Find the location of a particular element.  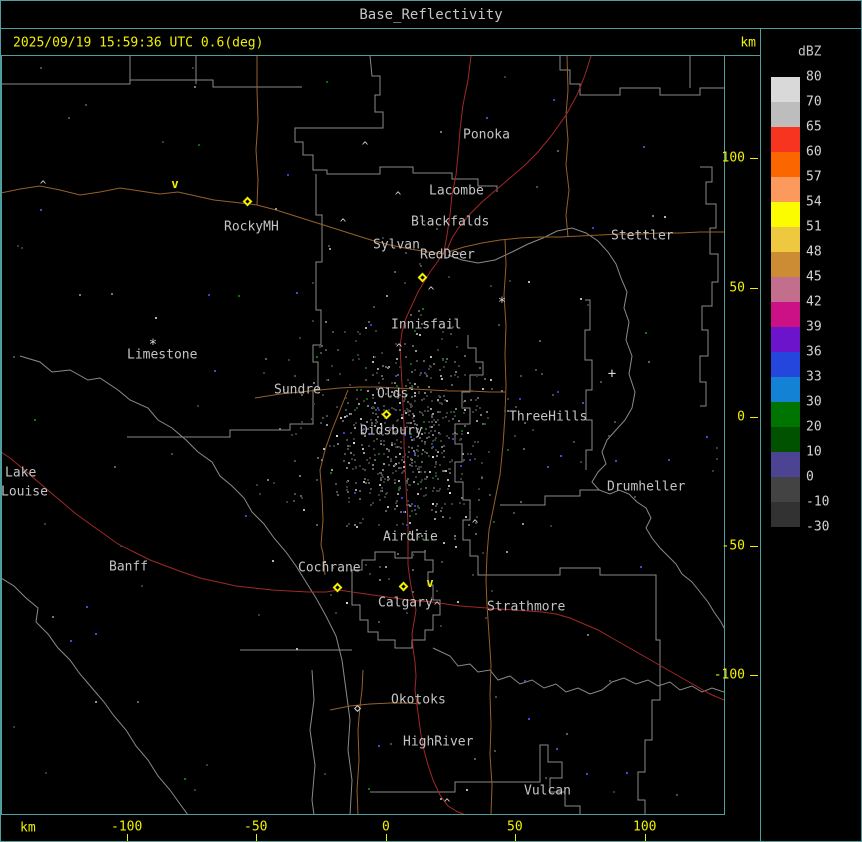

scale-tick-label: 36 is located at coordinates (814, 352).